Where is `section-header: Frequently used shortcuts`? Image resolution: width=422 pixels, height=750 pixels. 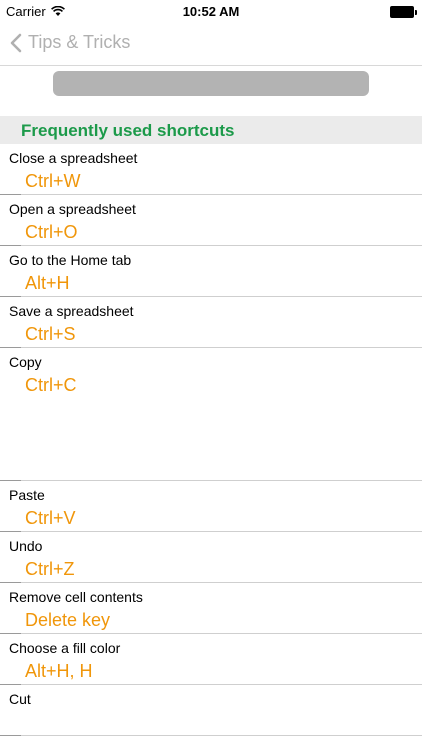 section-header: Frequently used shortcuts is located at coordinates (211, 130).